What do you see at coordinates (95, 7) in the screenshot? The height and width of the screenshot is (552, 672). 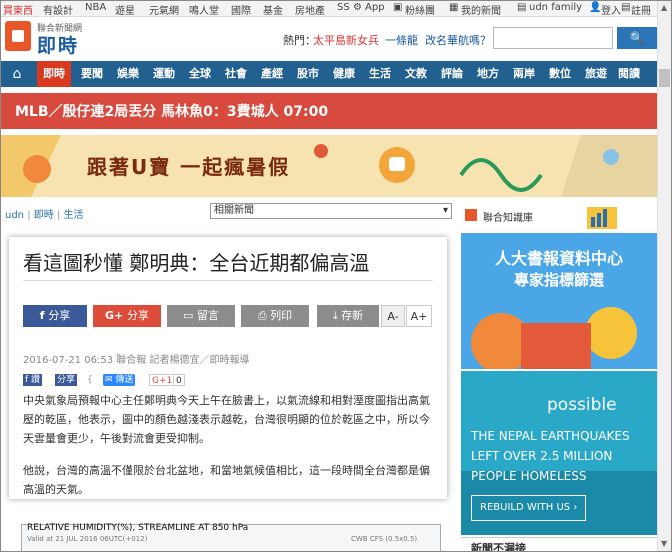 I see `topbar-link: NBA` at bounding box center [95, 7].